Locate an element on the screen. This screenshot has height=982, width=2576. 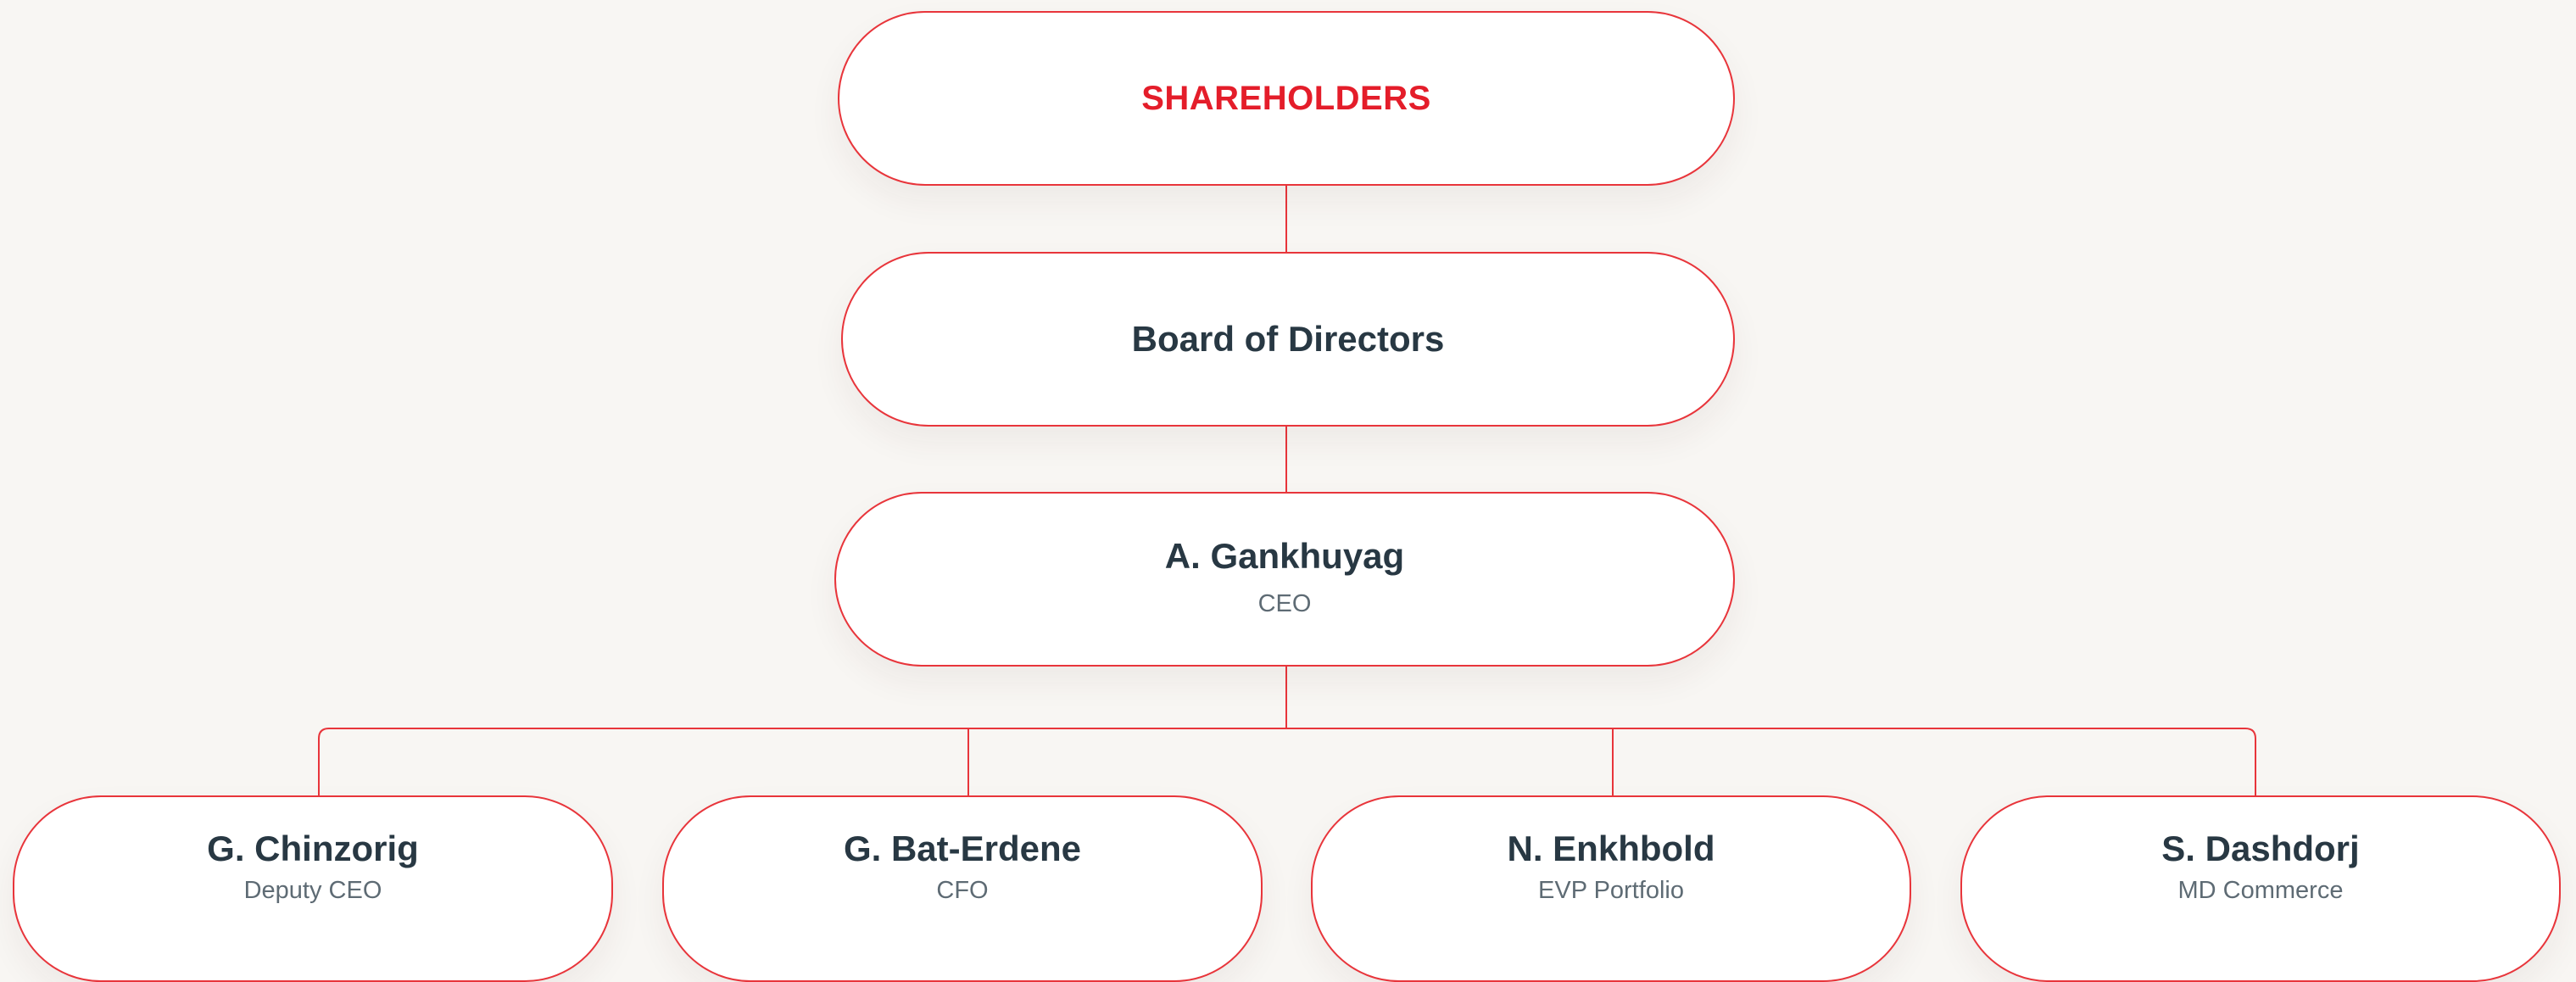
shareholders-label: SHAREHOLDERS is located at coordinates (1286, 98).